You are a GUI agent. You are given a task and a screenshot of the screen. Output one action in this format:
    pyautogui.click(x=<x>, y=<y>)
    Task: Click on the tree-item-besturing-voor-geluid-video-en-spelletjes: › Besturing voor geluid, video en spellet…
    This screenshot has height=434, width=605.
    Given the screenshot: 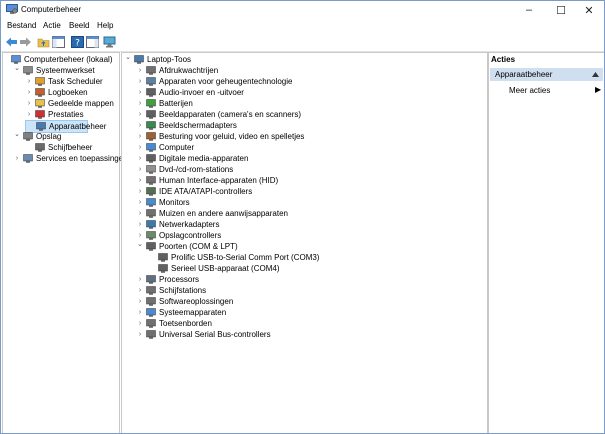 What is the action you would take?
    pyautogui.click(x=220, y=136)
    